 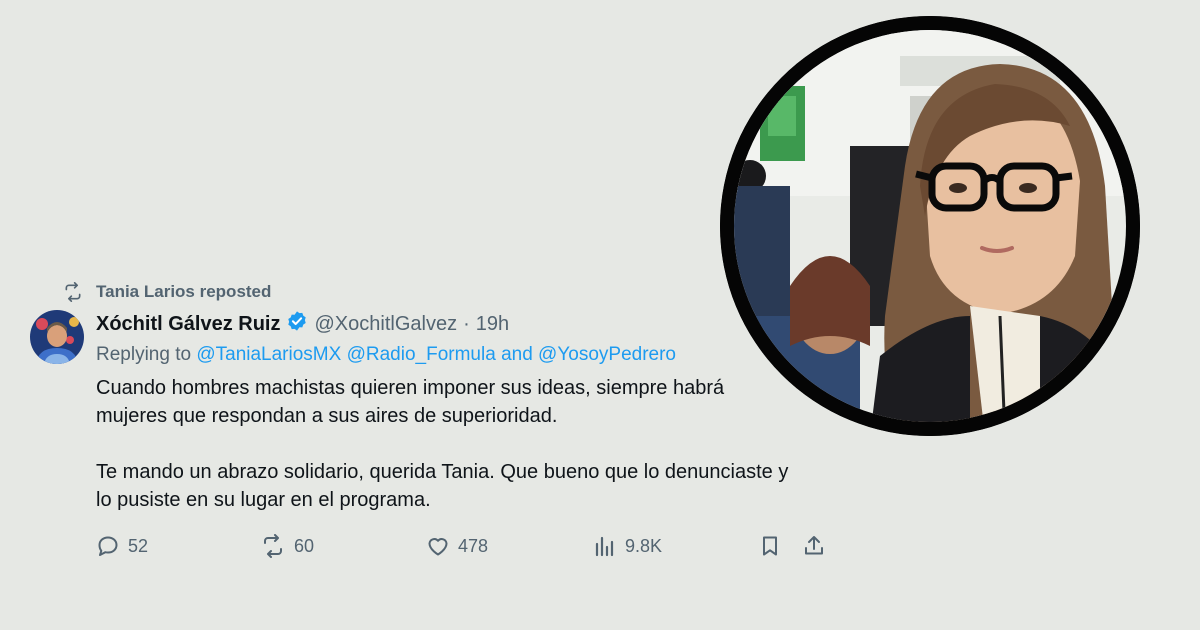 I want to click on views-button: 9.8K, so click(x=627, y=546).